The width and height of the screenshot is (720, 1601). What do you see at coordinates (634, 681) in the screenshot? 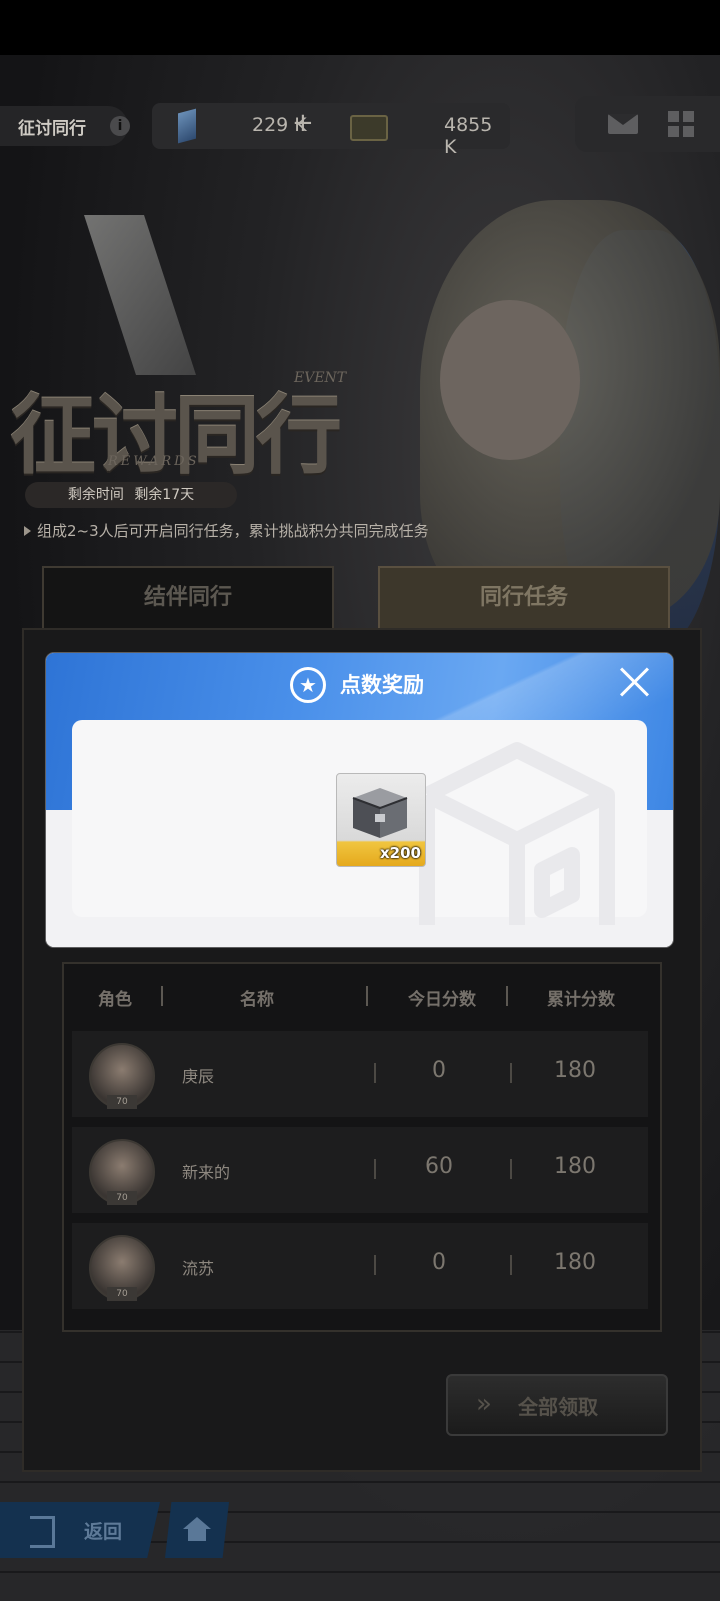
I see `close-icon` at bounding box center [634, 681].